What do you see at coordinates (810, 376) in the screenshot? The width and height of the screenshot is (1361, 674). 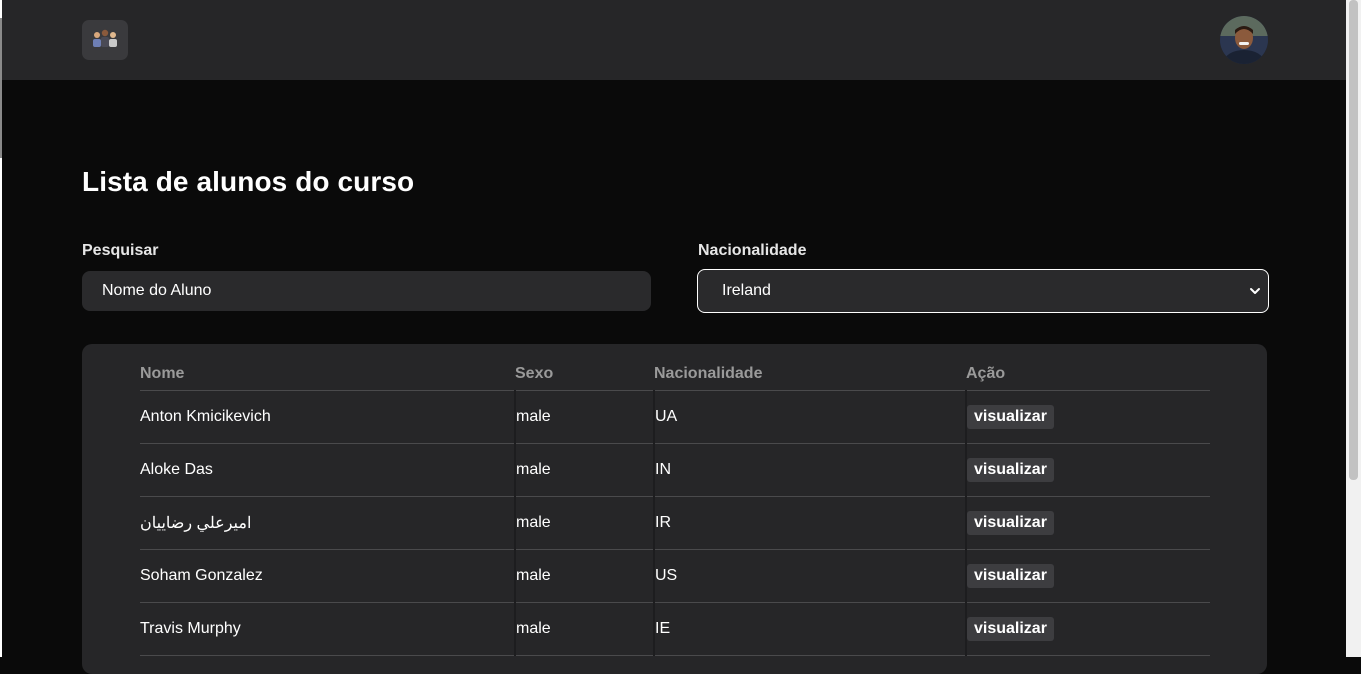 I see `column-header-nationality: Nacionalidade` at bounding box center [810, 376].